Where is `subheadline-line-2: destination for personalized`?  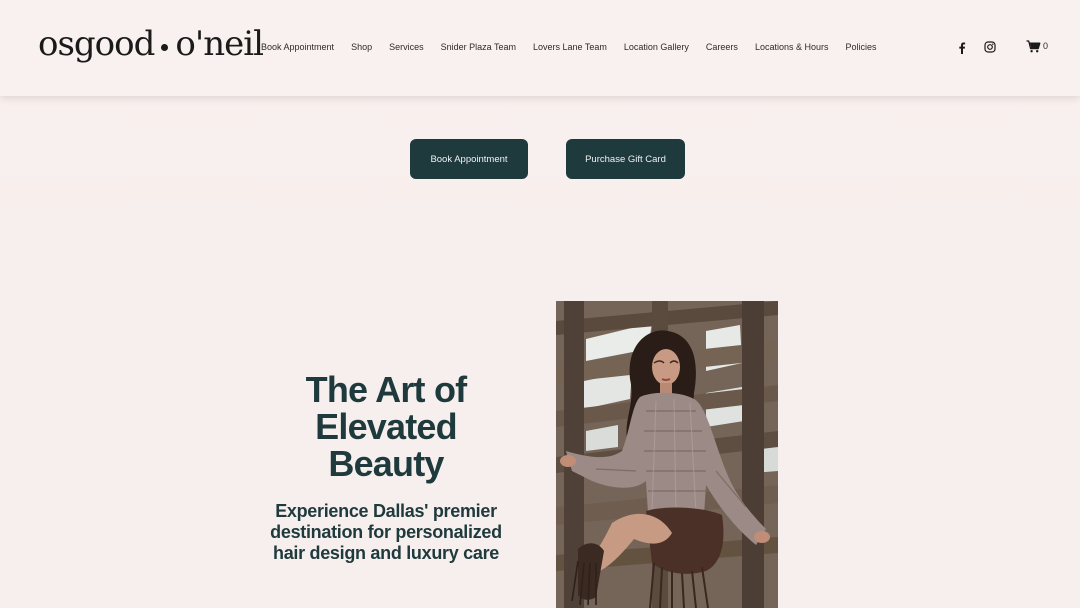
subheadline-line-2: destination for personalized is located at coordinates (386, 532).